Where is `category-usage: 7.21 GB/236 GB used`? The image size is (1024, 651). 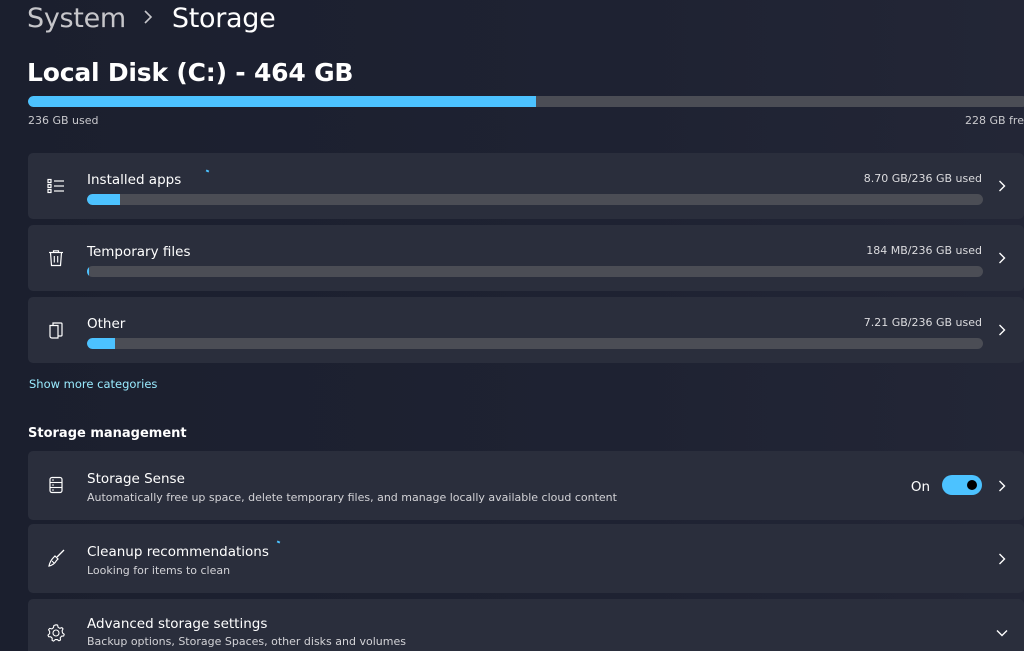
category-usage: 7.21 GB/236 GB used is located at coordinates (922, 322).